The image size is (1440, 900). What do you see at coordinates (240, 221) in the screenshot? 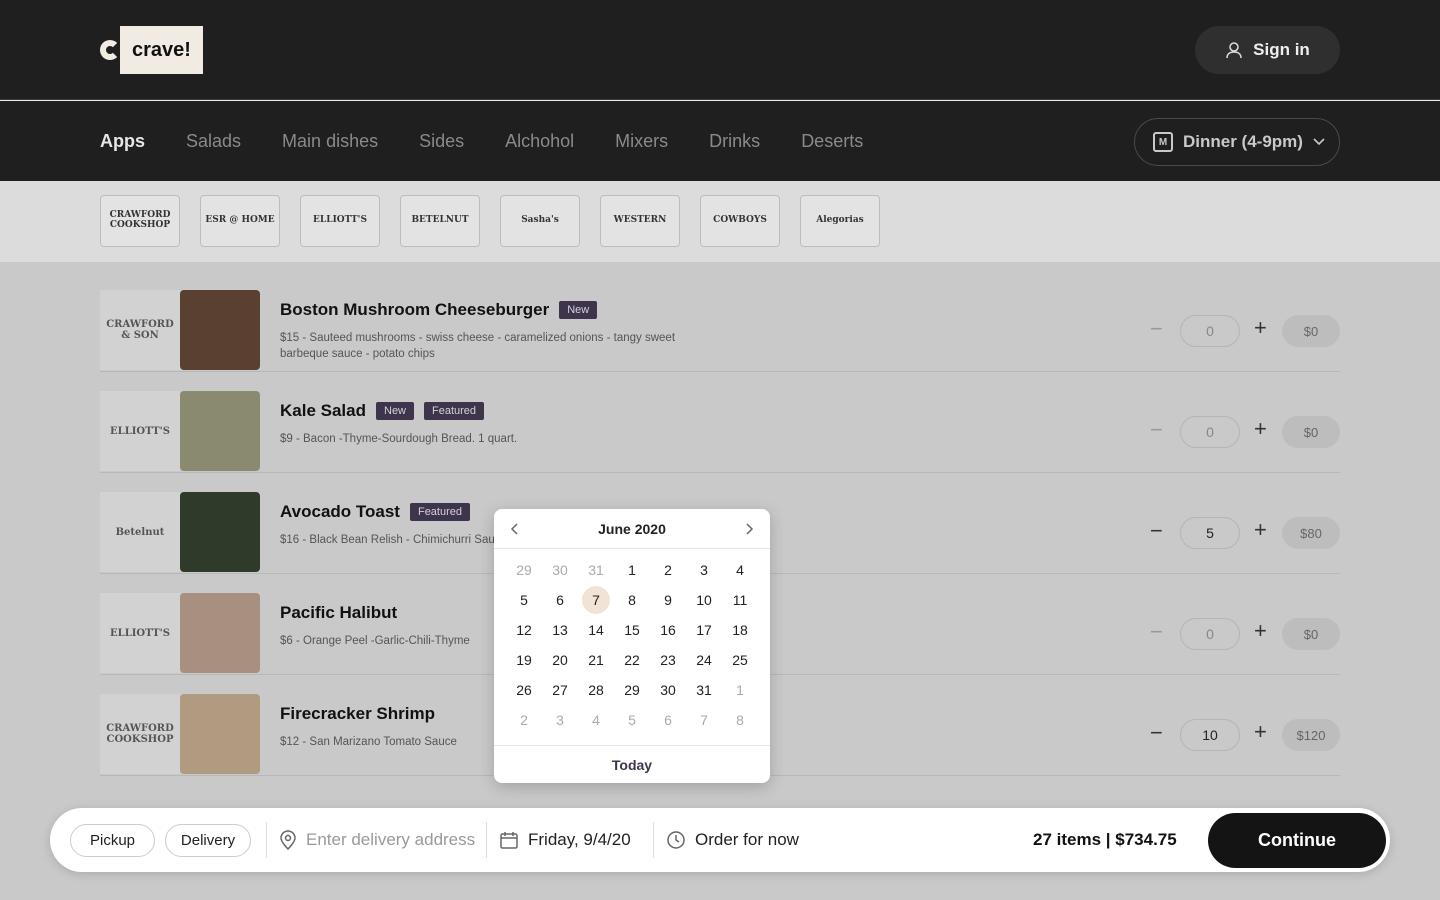
I see `restaurant-filter-logo: ESR @ HOME` at bounding box center [240, 221].